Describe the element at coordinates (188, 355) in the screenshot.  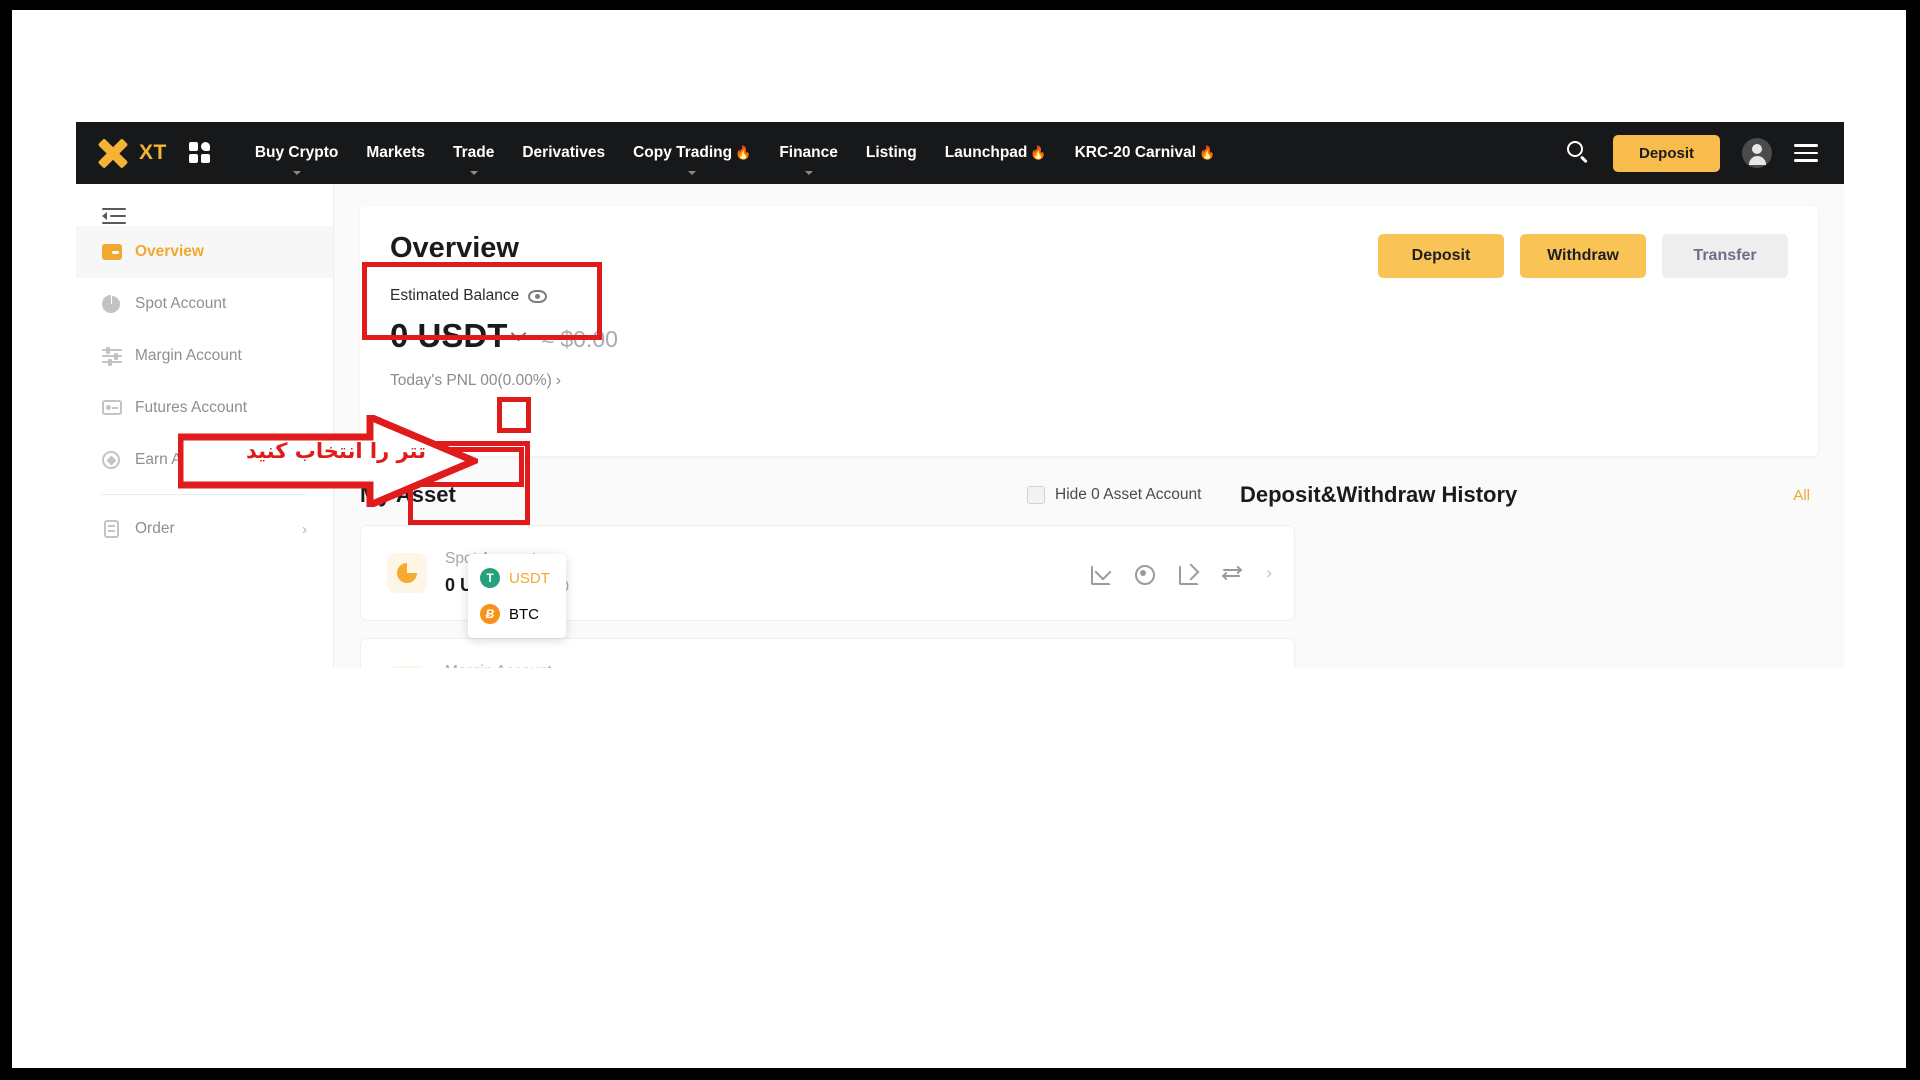
I see `sidebar-item-label: Margin Account` at that location.